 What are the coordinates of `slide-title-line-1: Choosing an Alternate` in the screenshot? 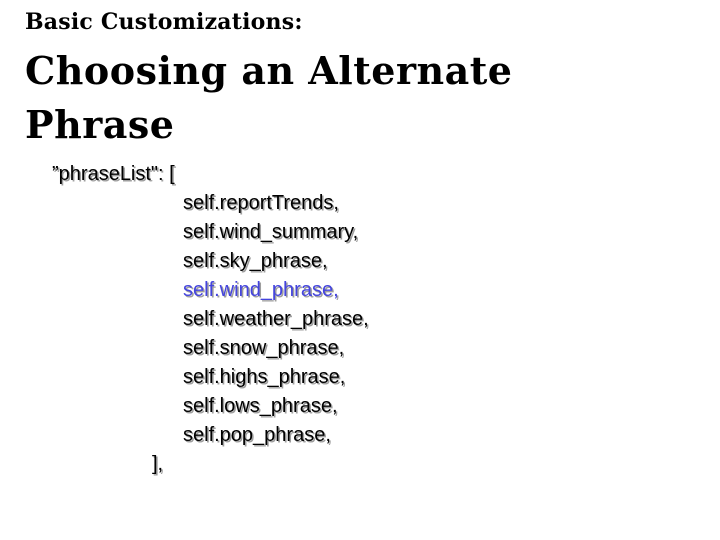 It's located at (269, 70).